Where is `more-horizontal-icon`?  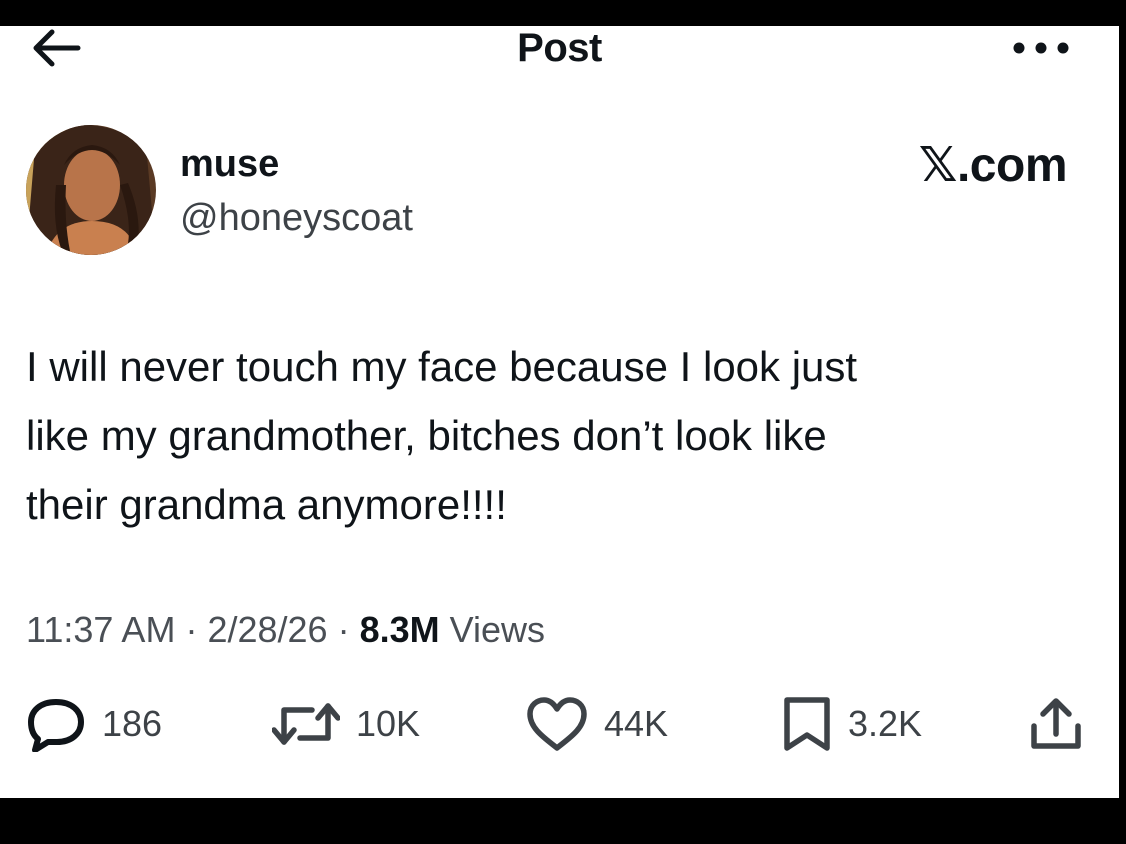
more-horizontal-icon is located at coordinates (1041, 48).